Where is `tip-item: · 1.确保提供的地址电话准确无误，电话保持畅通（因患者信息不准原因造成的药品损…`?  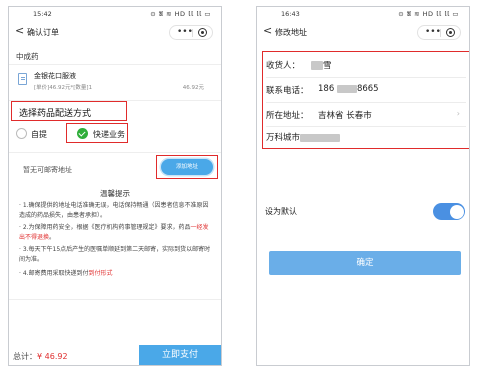 tip-item: · 1.确保提供的地址电话准确无误，电话保持畅通（因患者信息不准原因造成的药品损… is located at coordinates (116, 211).